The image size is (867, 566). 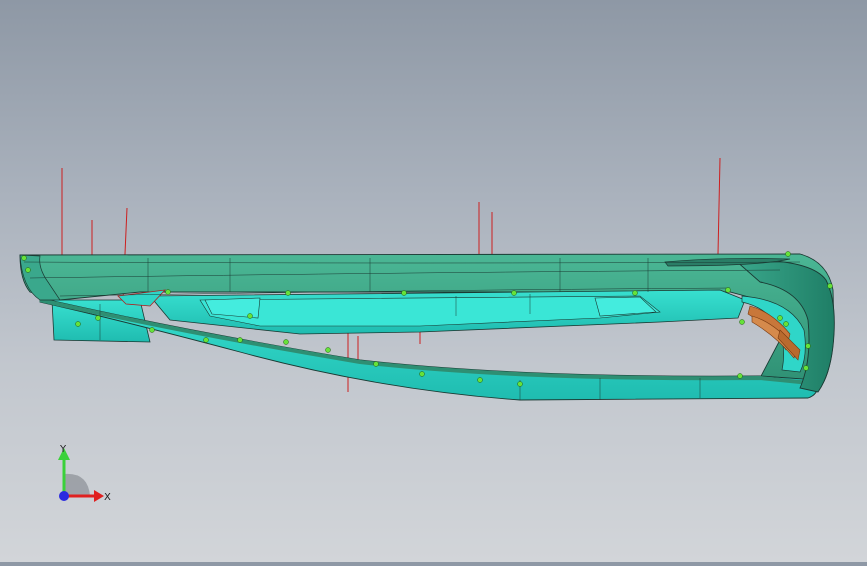 I want to click on axis-triad: Y X, so click(x=84, y=476).